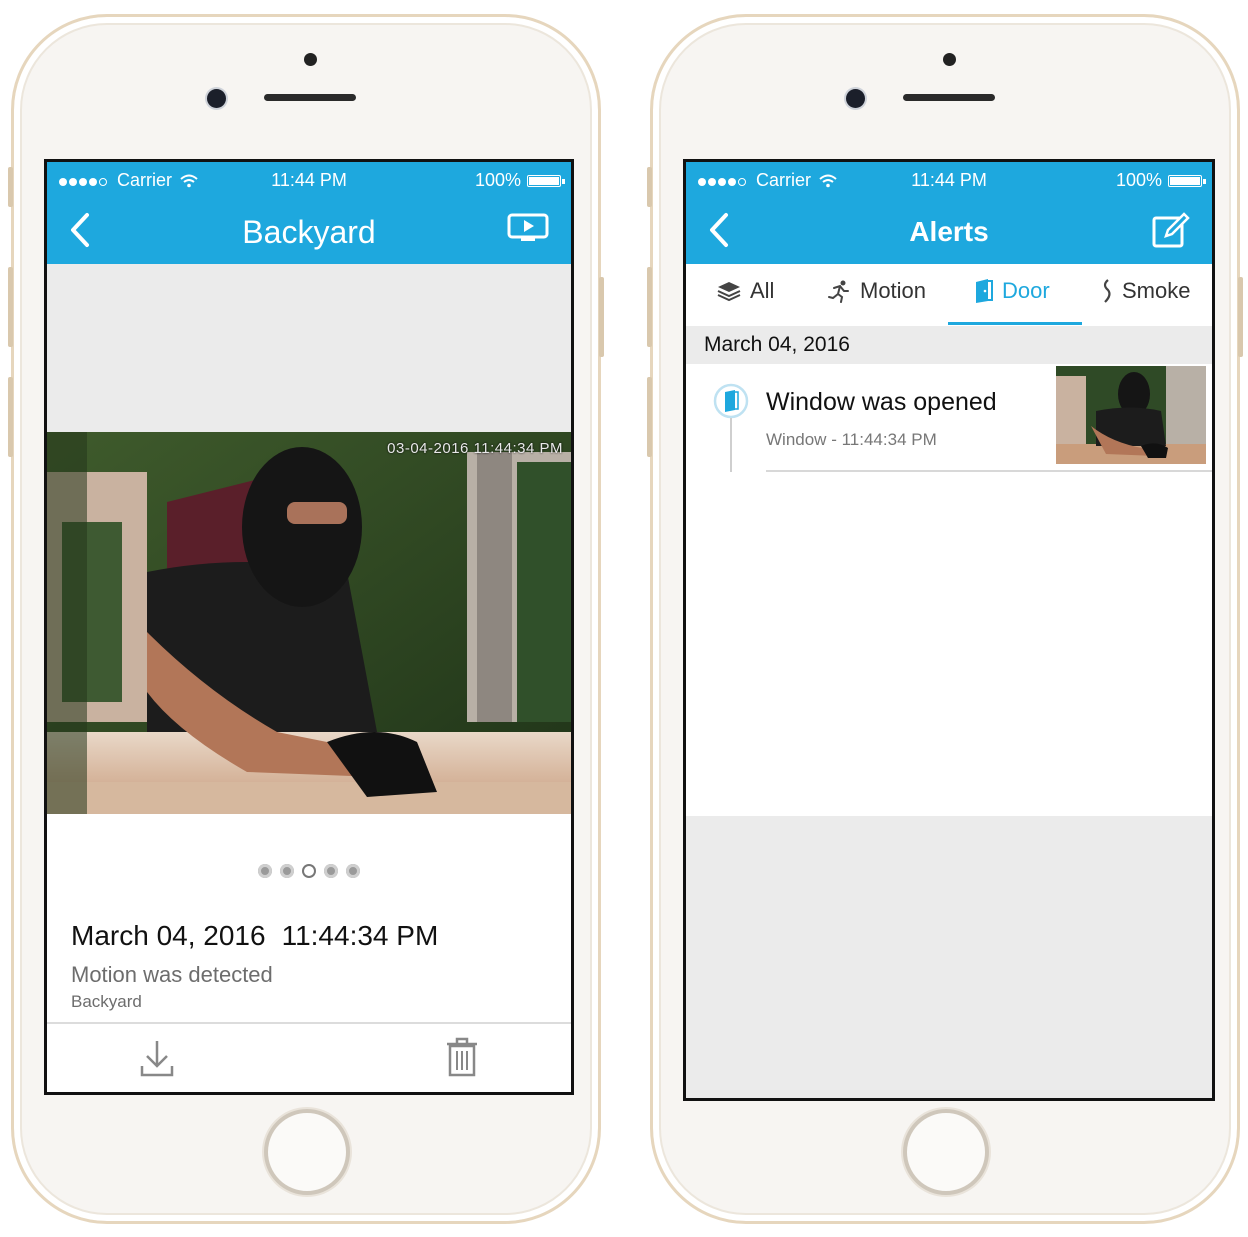 The height and width of the screenshot is (1237, 1248). What do you see at coordinates (475, 448) in the screenshot?
I see `snapshot-timestamp: 03-04-2016 11:44:34 PM` at bounding box center [475, 448].